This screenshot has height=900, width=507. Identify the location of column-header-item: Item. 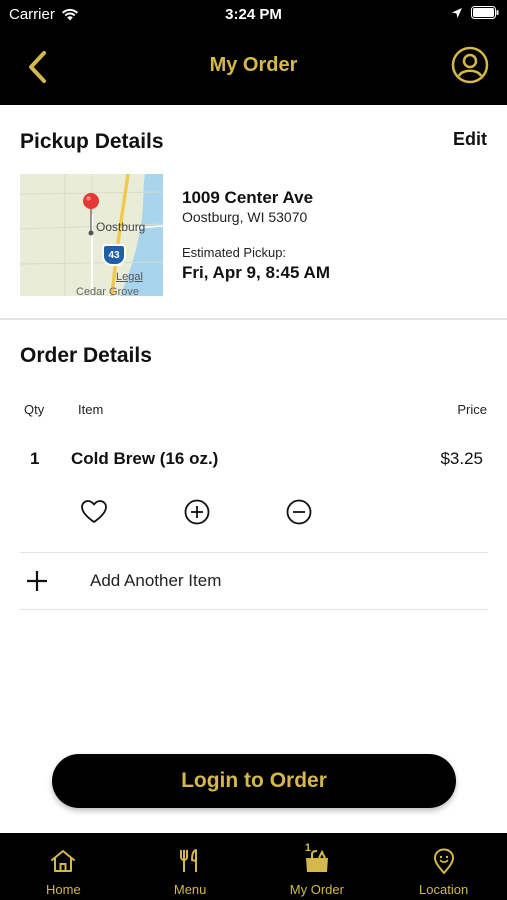
(91, 409).